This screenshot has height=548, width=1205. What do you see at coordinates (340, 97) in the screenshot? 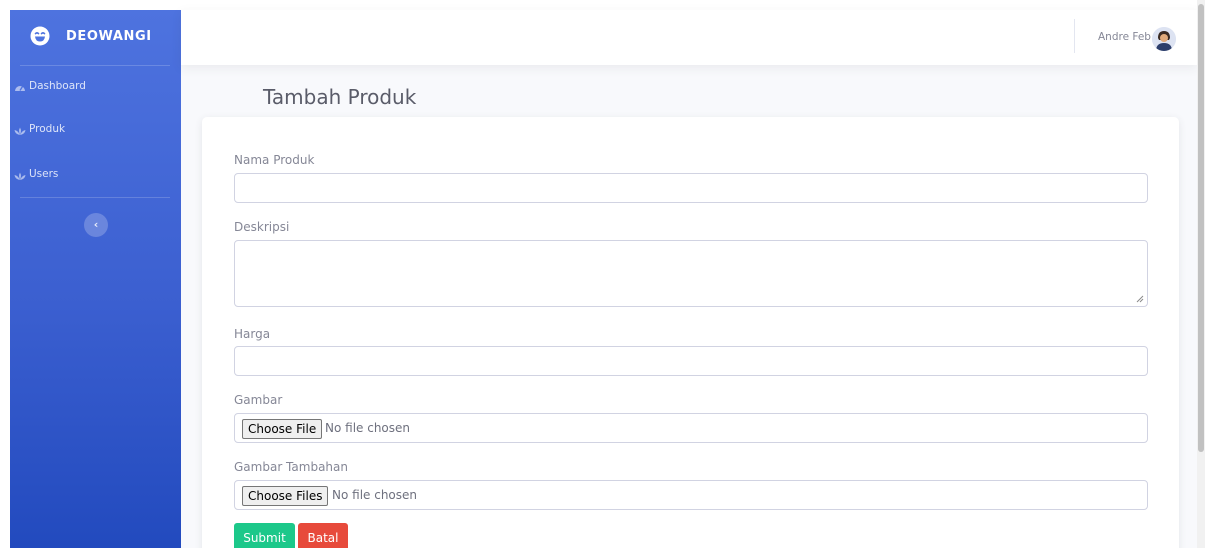
I see `page-title: Tambah Produk` at bounding box center [340, 97].